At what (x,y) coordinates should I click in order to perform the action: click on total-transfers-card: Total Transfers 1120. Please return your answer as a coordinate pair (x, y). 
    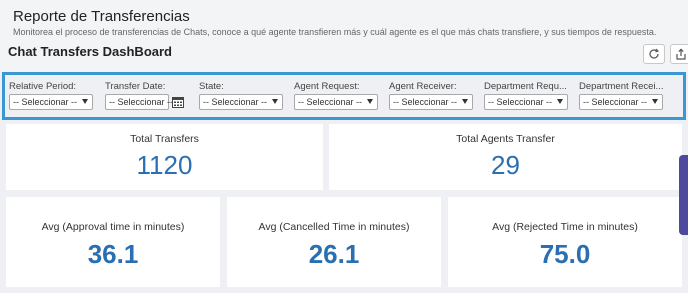
    Looking at the image, I should click on (164, 157).